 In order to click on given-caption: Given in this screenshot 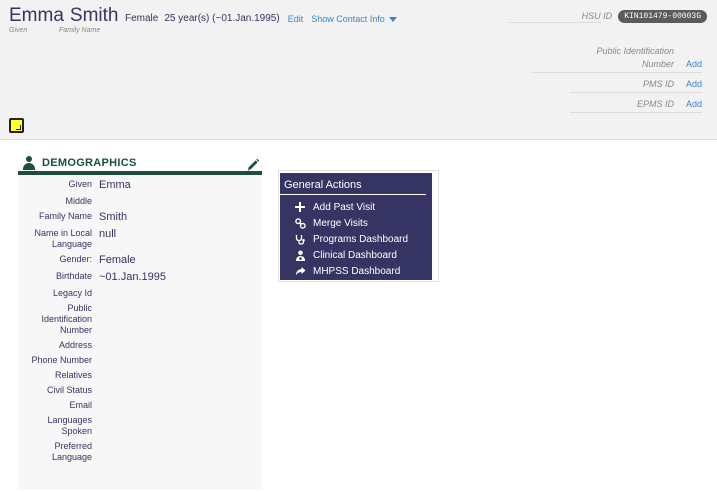, I will do `click(18, 30)`.